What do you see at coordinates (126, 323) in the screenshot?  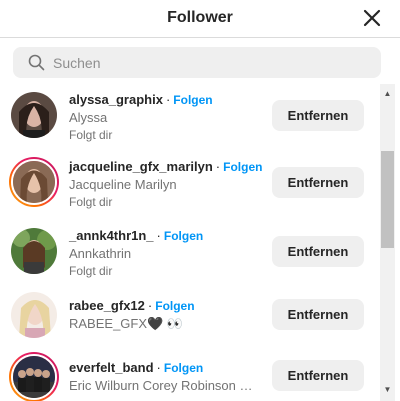 I see `full-name: RABEE_GFX🖤 👀` at bounding box center [126, 323].